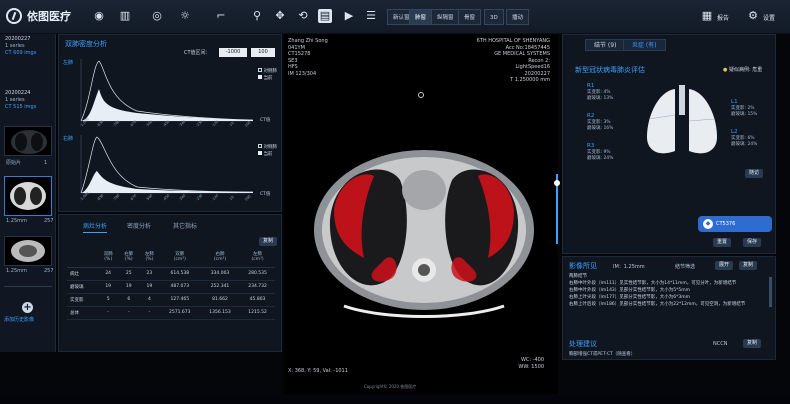  What do you see at coordinates (167, 164) in the screenshot?
I see `right-lung-histogram` at bounding box center [167, 164].